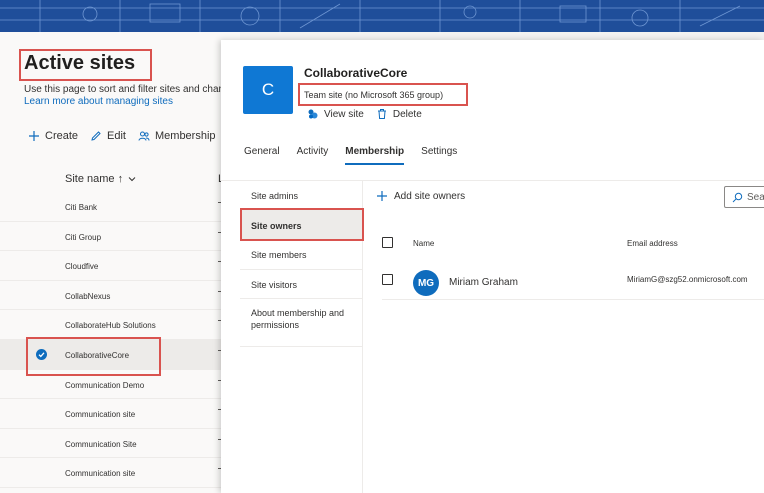  I want to click on site-row: Cloudfive, so click(120, 266).